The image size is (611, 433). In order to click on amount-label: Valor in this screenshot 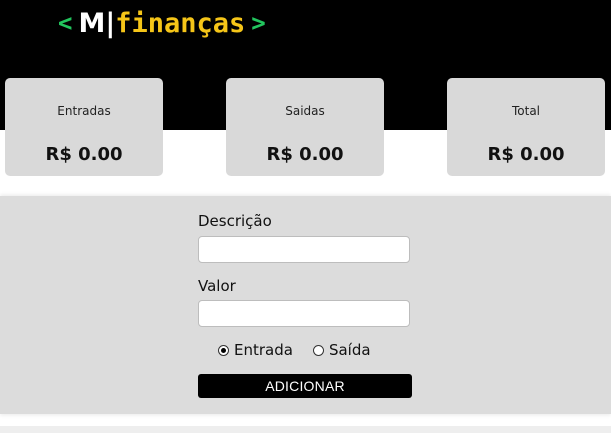, I will do `click(217, 286)`.